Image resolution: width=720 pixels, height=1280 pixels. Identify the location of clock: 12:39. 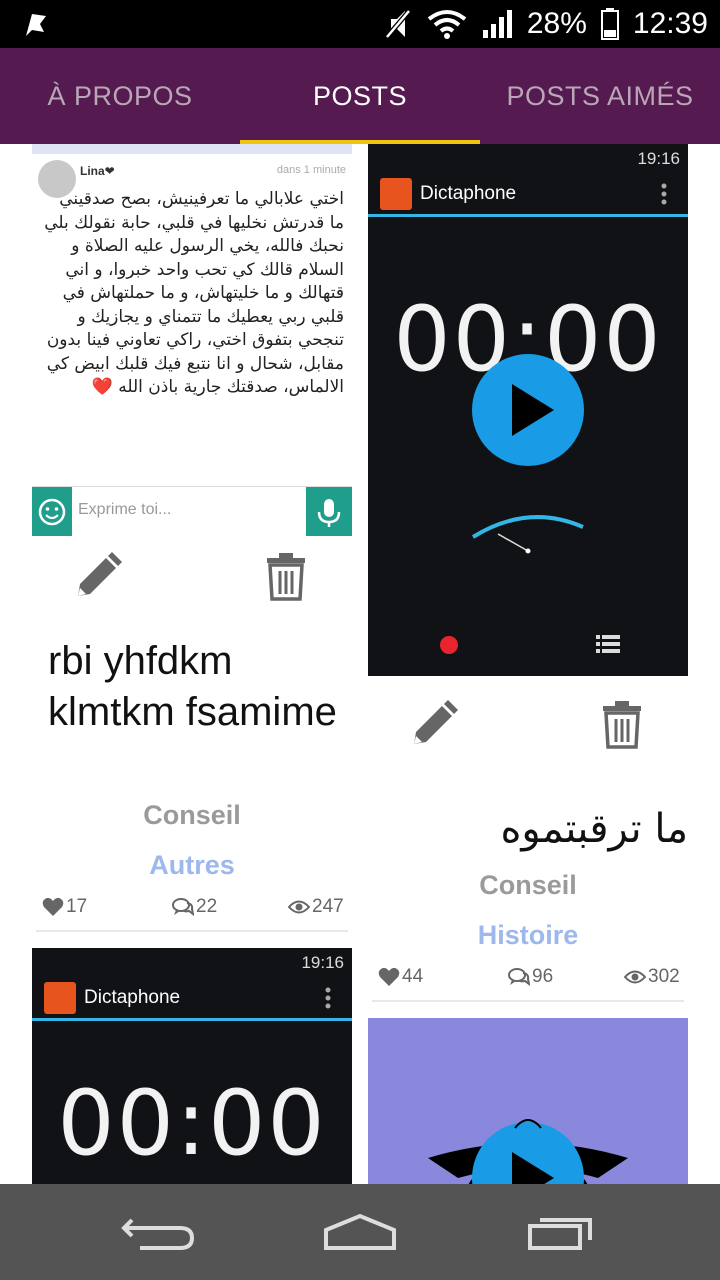
(670, 23).